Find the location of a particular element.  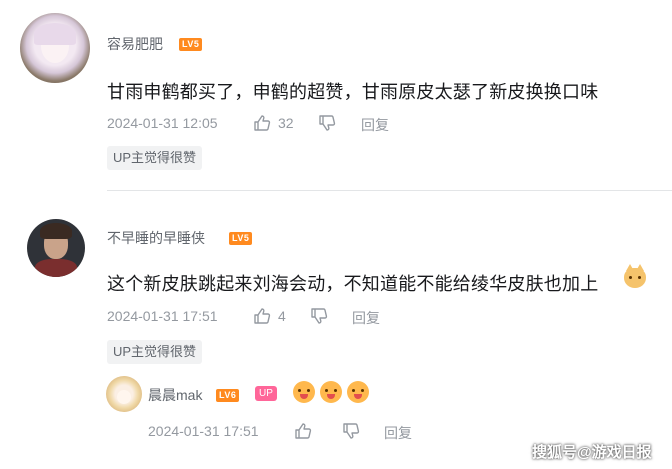

cat-emoji-icon is located at coordinates (635, 276).